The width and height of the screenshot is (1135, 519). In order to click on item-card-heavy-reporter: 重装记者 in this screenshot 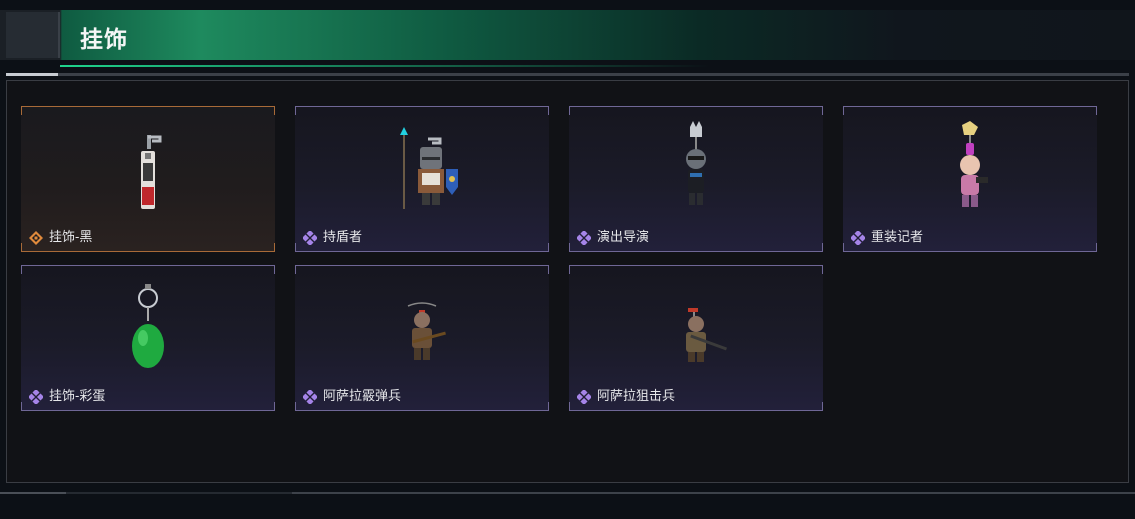, I will do `click(970, 179)`.